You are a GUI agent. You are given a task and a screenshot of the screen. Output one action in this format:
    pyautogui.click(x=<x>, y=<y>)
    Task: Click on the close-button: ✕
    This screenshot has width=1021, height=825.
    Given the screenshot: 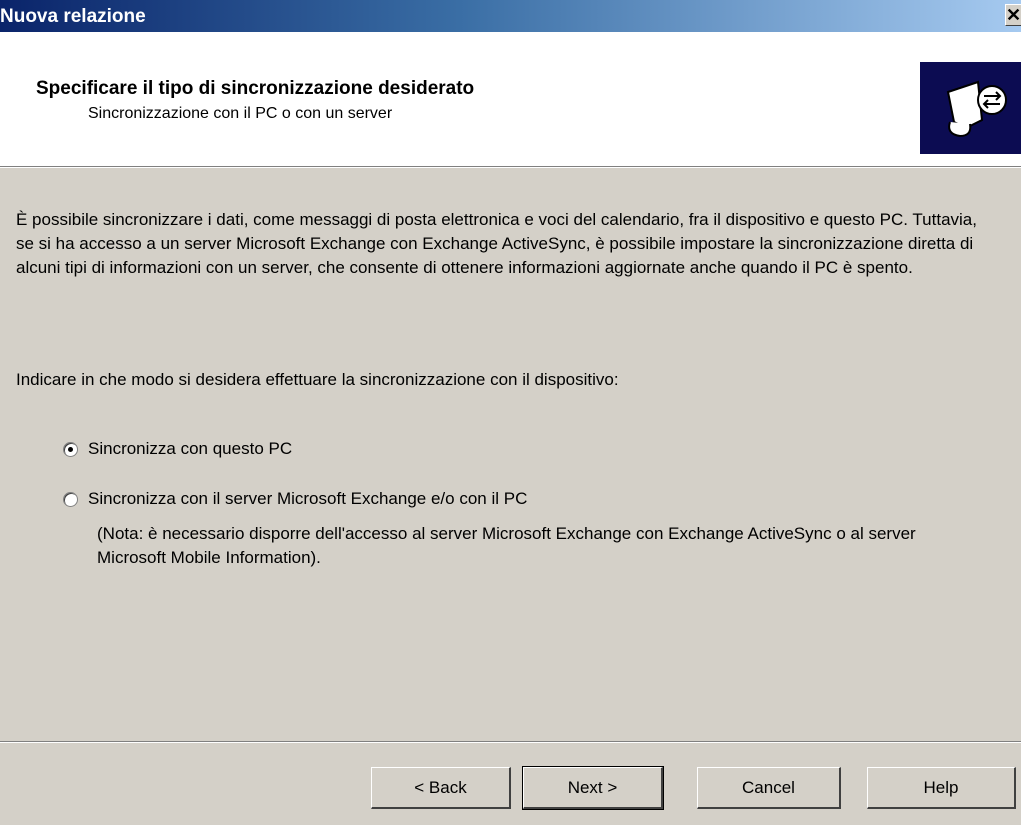 What is the action you would take?
    pyautogui.click(x=1013, y=15)
    